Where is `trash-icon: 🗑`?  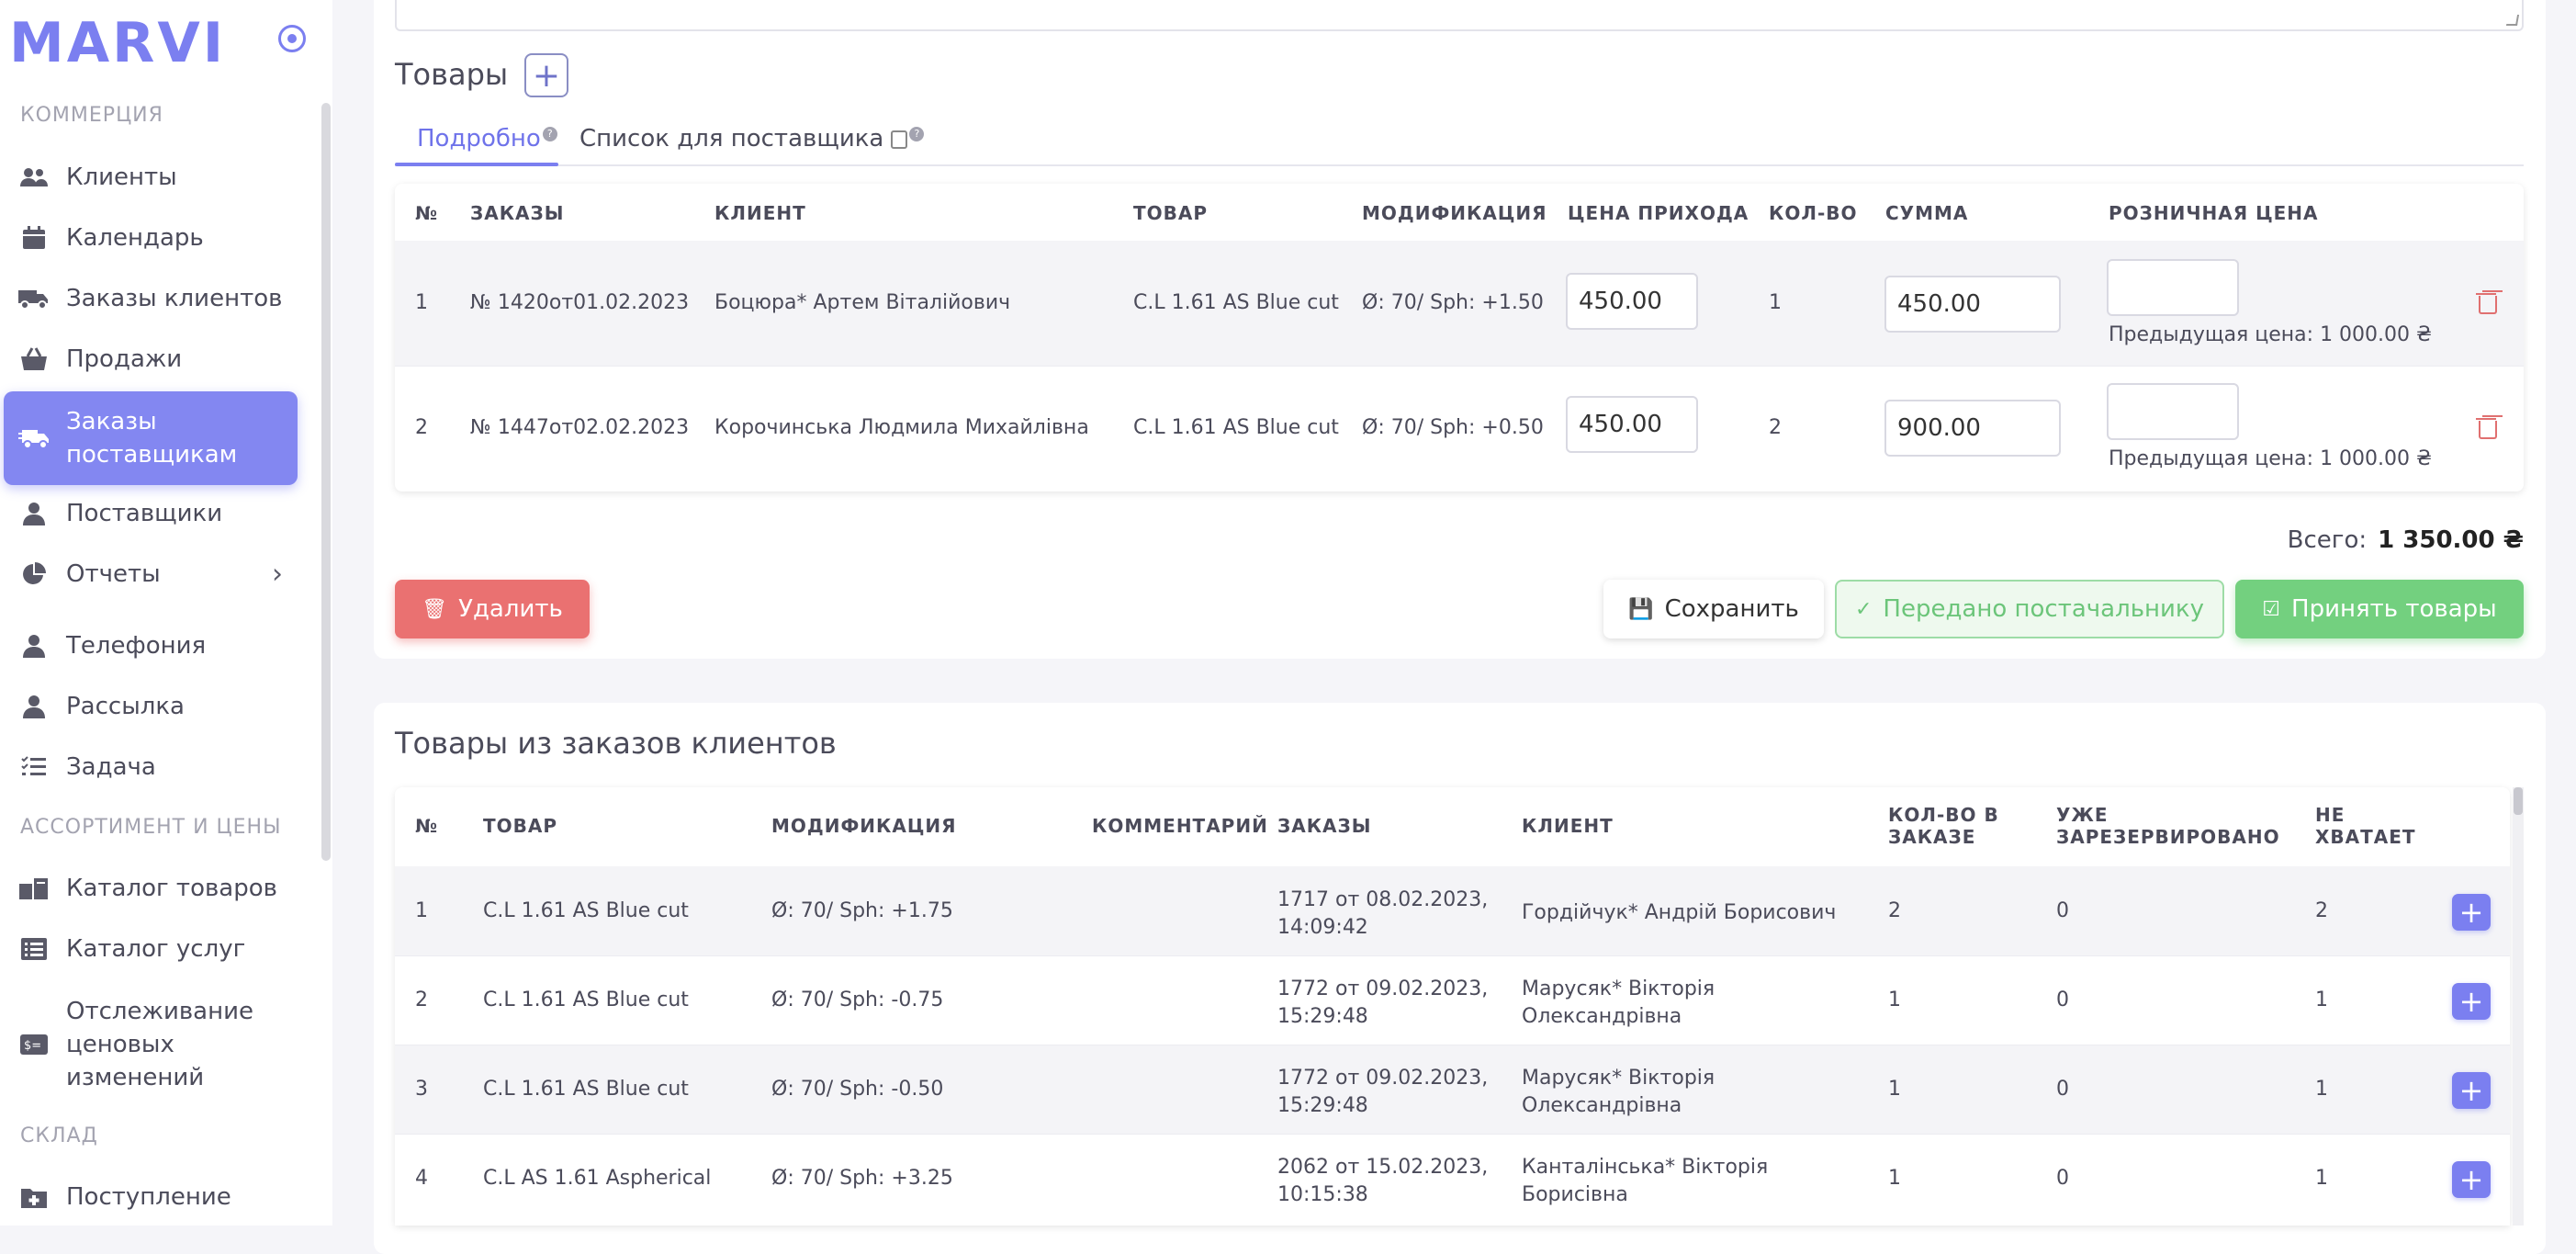 trash-icon: 🗑 is located at coordinates (435, 609).